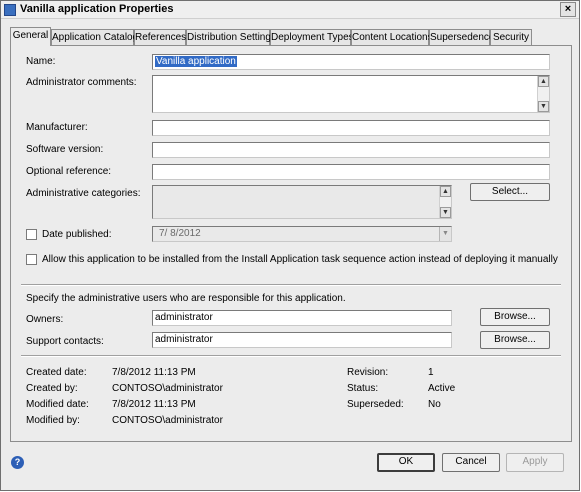 The image size is (581, 492). Describe the element at coordinates (302, 234) in the screenshot. I see `date-published-picker: 7/ 8/2012 ▼` at that location.